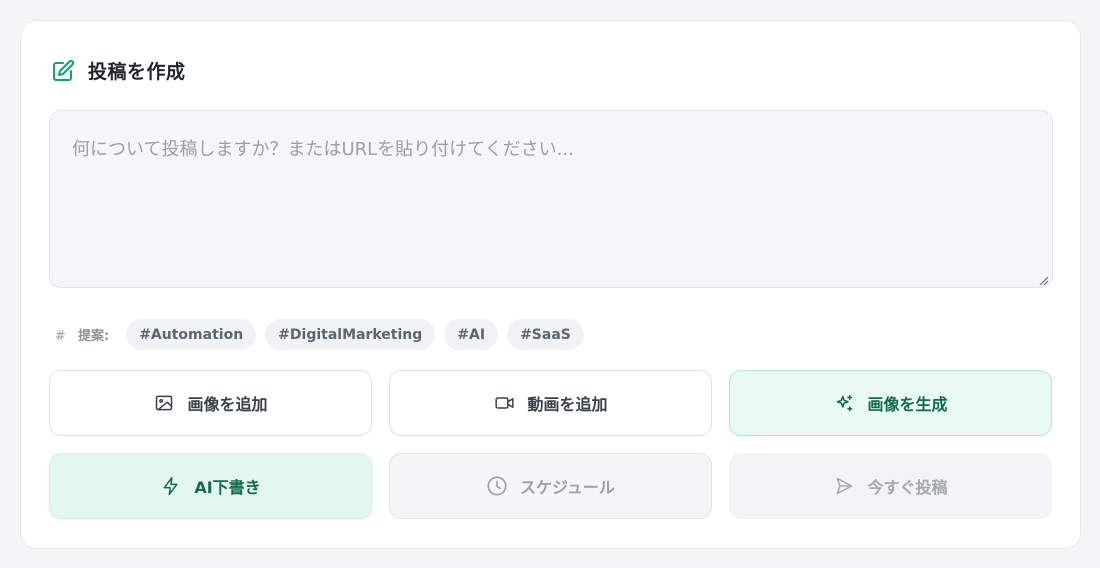  I want to click on post-now-label: 今すぐ投稿, so click(907, 487).